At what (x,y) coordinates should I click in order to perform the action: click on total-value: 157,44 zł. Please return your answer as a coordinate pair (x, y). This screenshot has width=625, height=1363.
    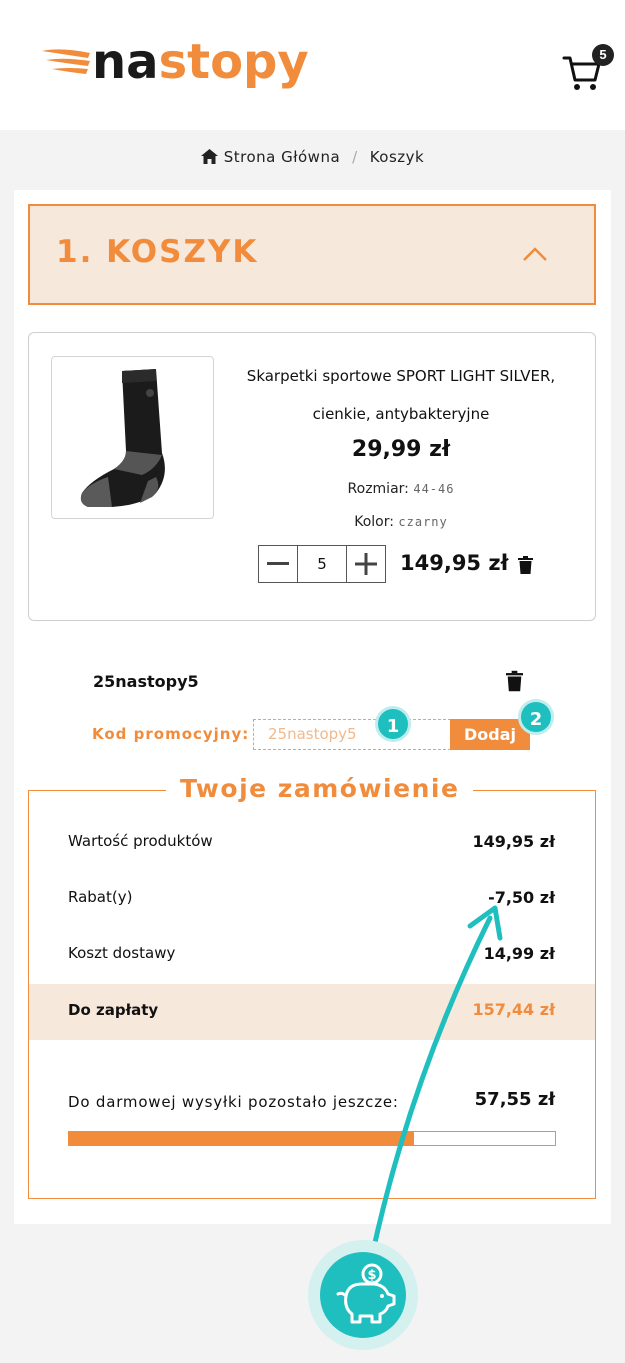
    Looking at the image, I should click on (513, 1009).